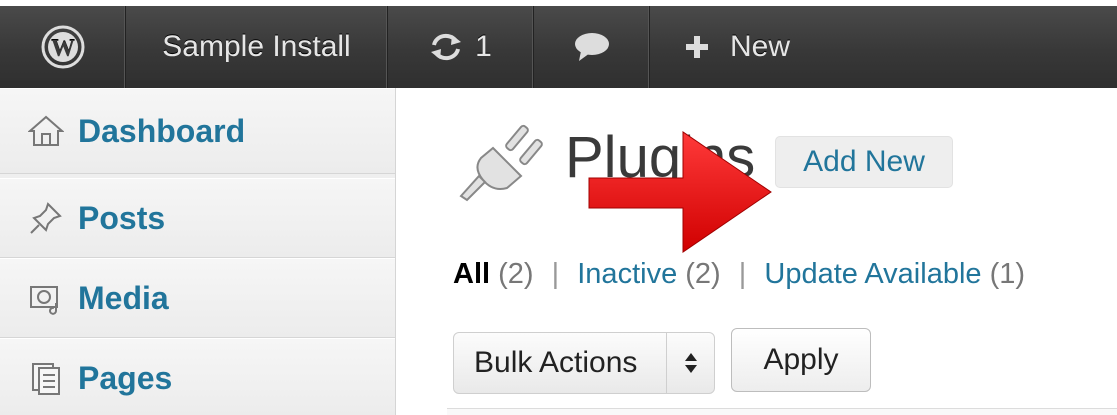  I want to click on filter-all: All, so click(471, 274).